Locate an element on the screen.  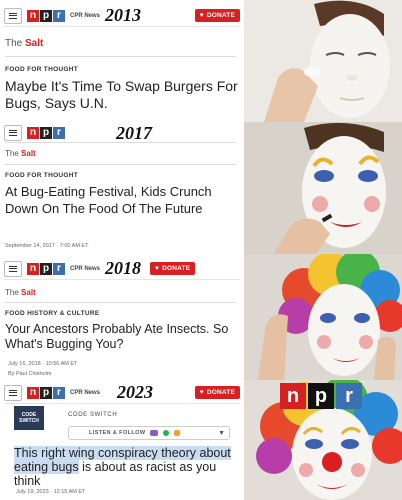
clown-frame-3-rainbow-wig is located at coordinates (323, 317).